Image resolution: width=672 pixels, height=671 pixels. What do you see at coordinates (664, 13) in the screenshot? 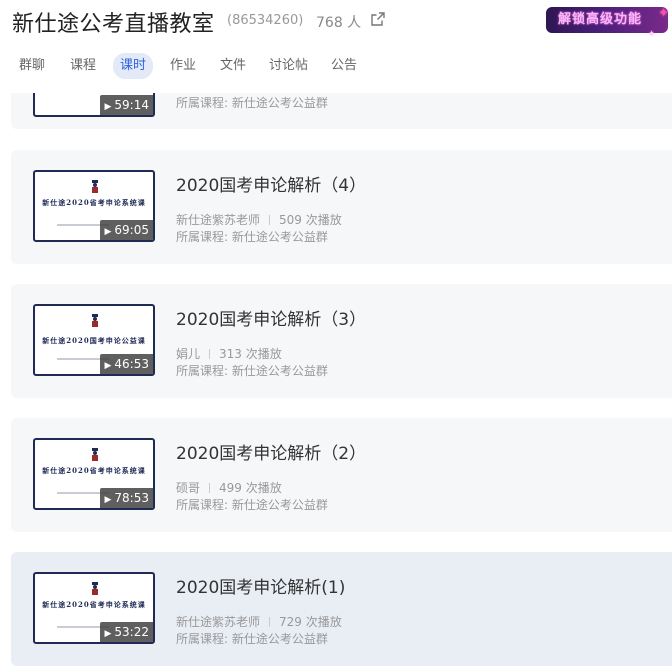
I see `sparkle-icon: ✦` at bounding box center [664, 13].